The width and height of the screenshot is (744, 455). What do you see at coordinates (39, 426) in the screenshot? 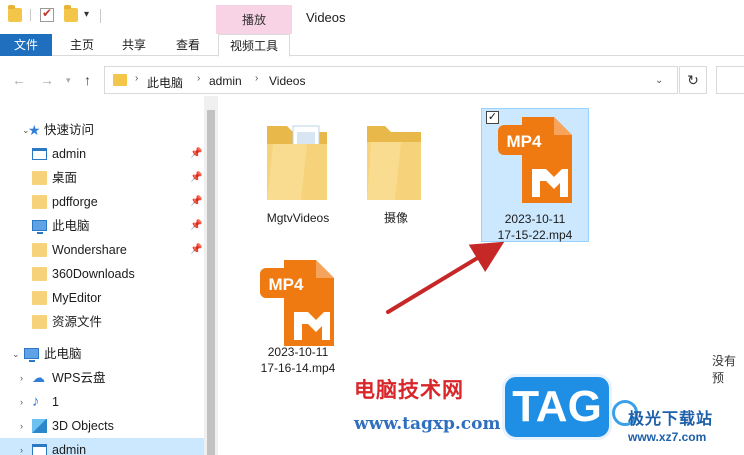
I see `cube-icon` at bounding box center [39, 426].